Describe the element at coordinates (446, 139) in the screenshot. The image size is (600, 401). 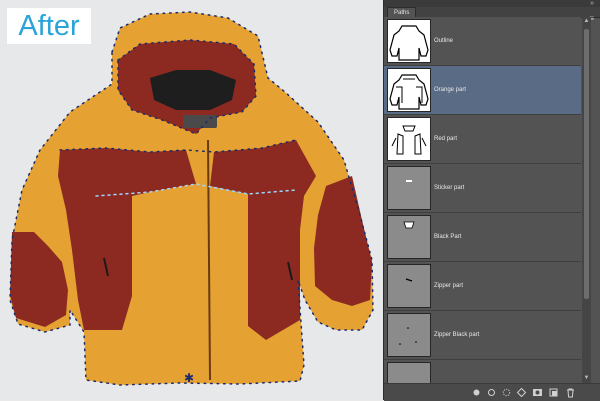
I see `path-label: Red part` at that location.